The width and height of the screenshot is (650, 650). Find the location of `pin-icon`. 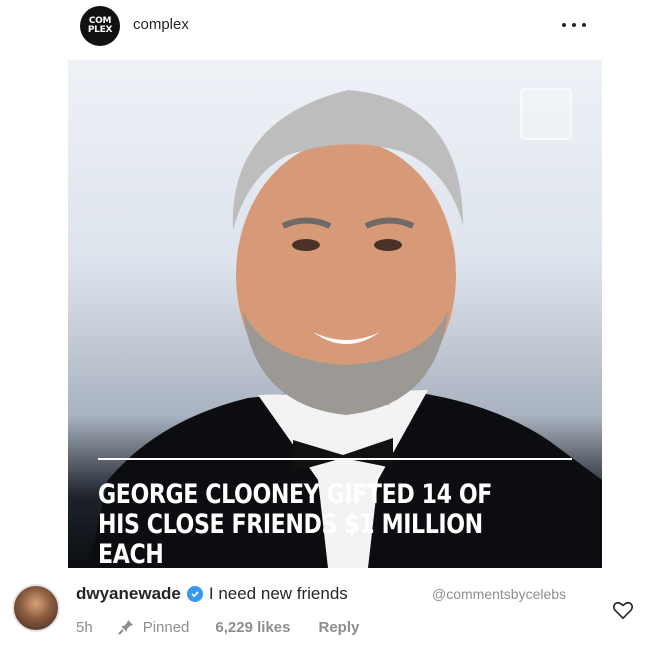

pin-icon is located at coordinates (125, 627).